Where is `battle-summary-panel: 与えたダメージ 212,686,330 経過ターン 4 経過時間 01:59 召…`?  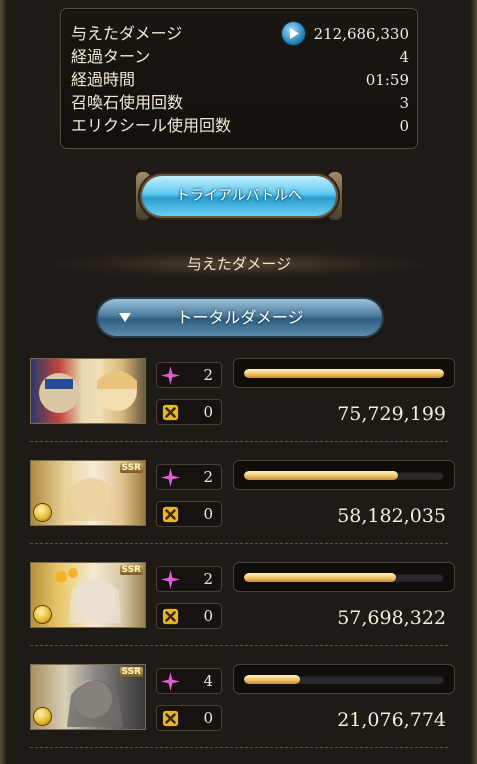 battle-summary-panel: 与えたダメージ 212,686,330 経過ターン 4 経過時間 01:59 召… is located at coordinates (239, 78).